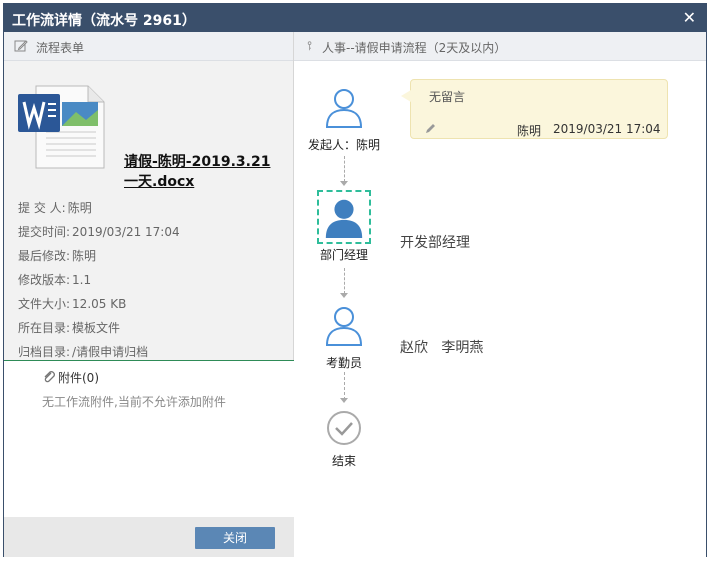  I want to click on workflow-node-end: 结束, so click(344, 439).